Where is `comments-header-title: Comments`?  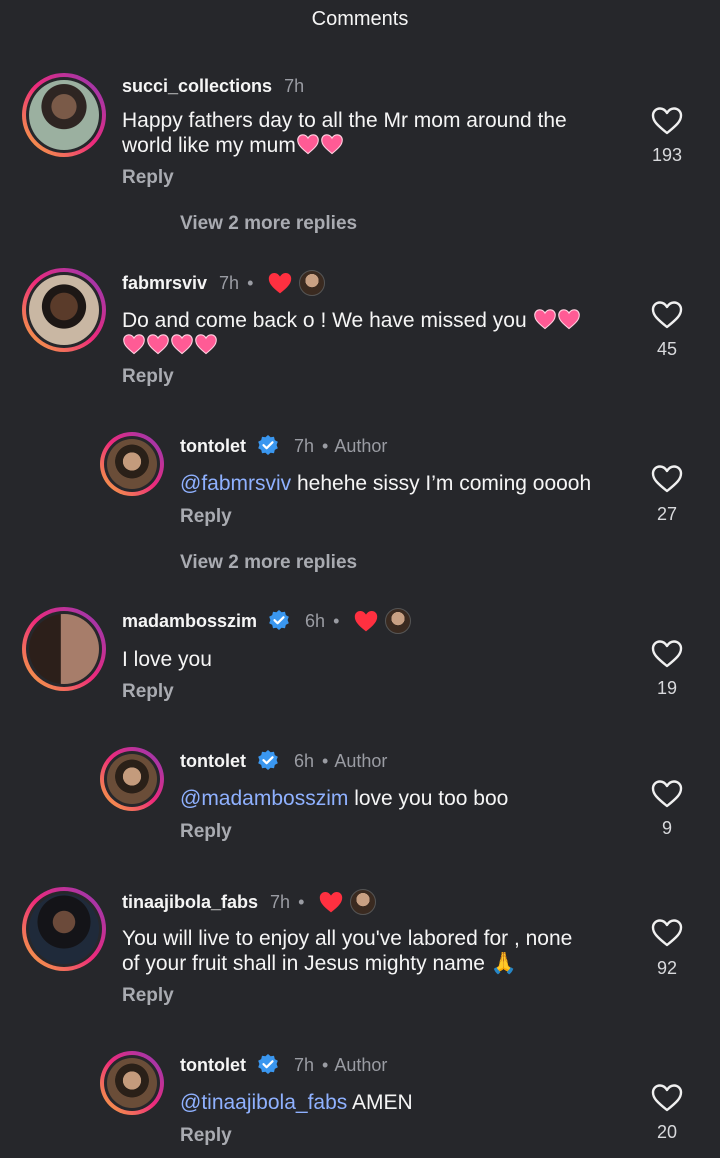 comments-header-title: Comments is located at coordinates (360, 19).